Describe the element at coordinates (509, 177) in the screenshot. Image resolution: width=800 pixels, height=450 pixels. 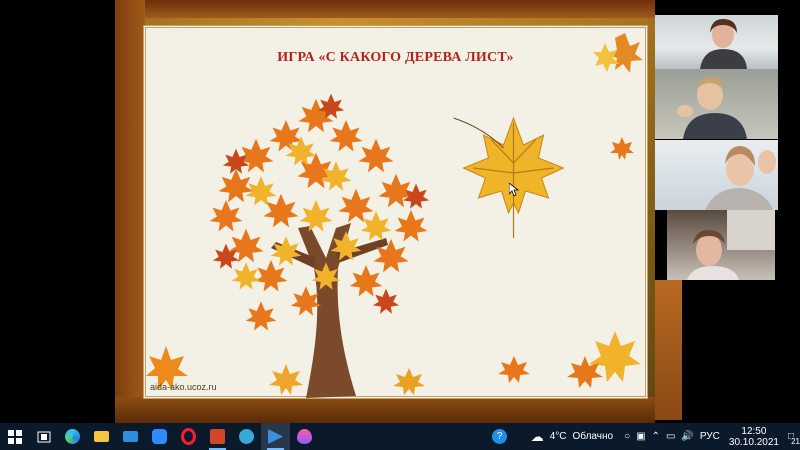
I see `maple-leaf-image` at that location.